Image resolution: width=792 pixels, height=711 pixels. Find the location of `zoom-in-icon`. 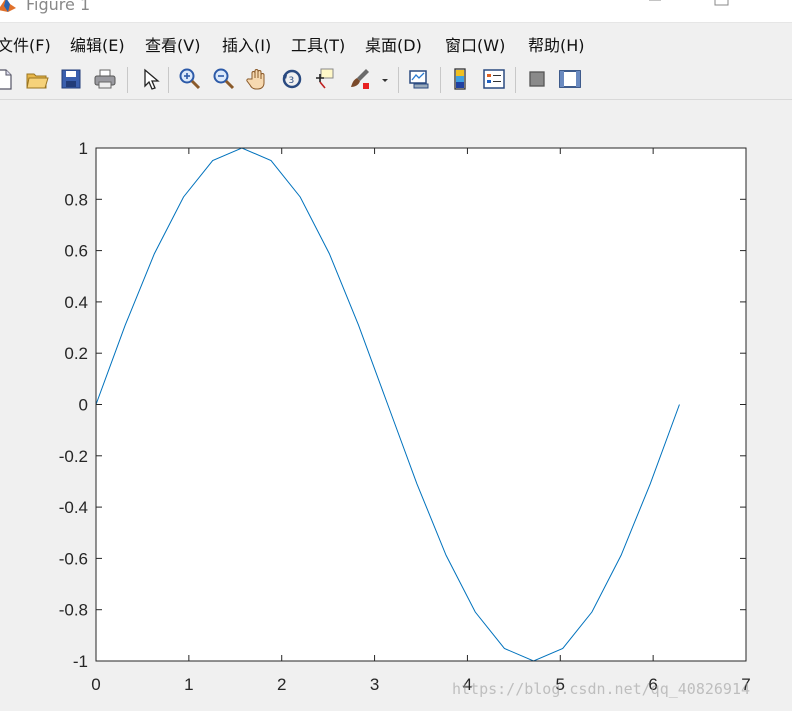

zoom-in-icon is located at coordinates (190, 79).